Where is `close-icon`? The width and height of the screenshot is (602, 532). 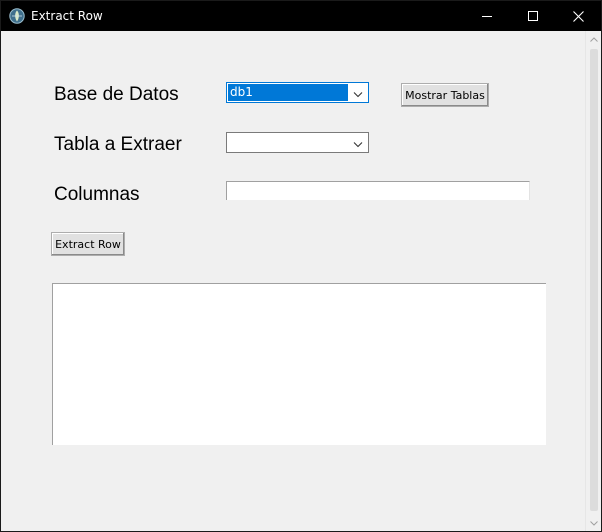 close-icon is located at coordinates (578, 16).